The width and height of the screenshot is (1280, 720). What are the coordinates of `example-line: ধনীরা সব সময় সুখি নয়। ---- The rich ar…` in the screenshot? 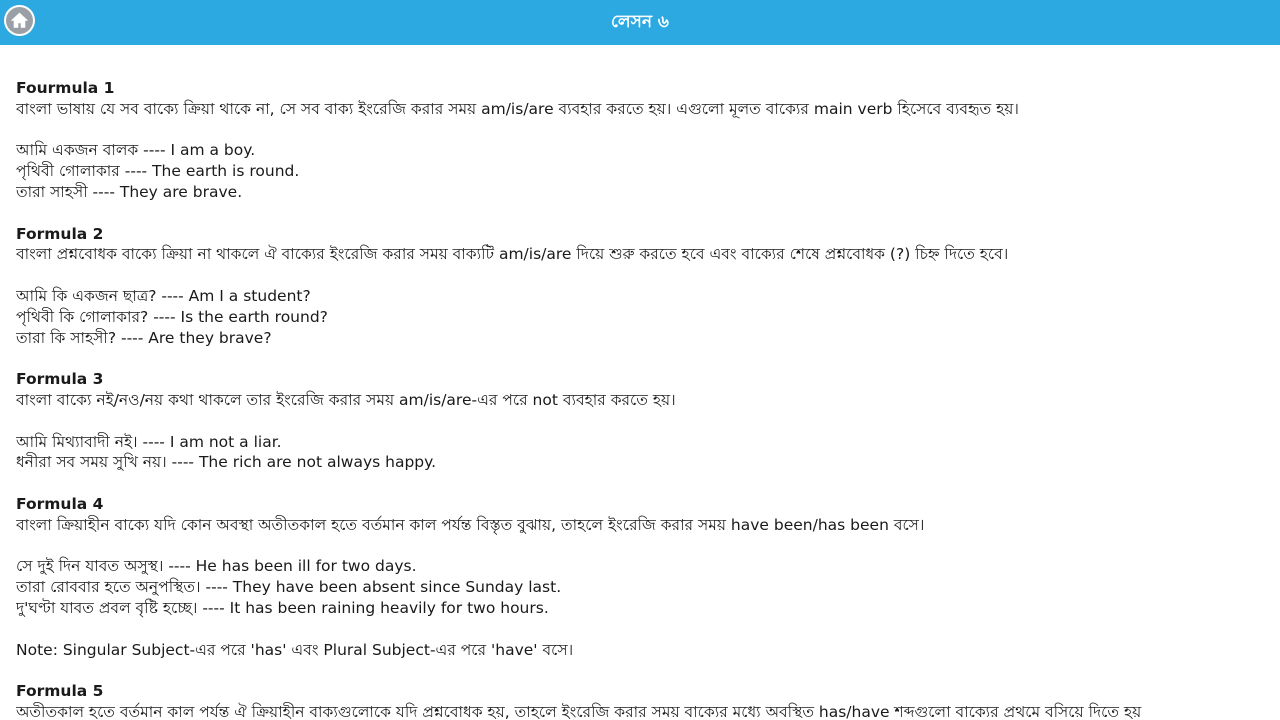 It's located at (226, 462).